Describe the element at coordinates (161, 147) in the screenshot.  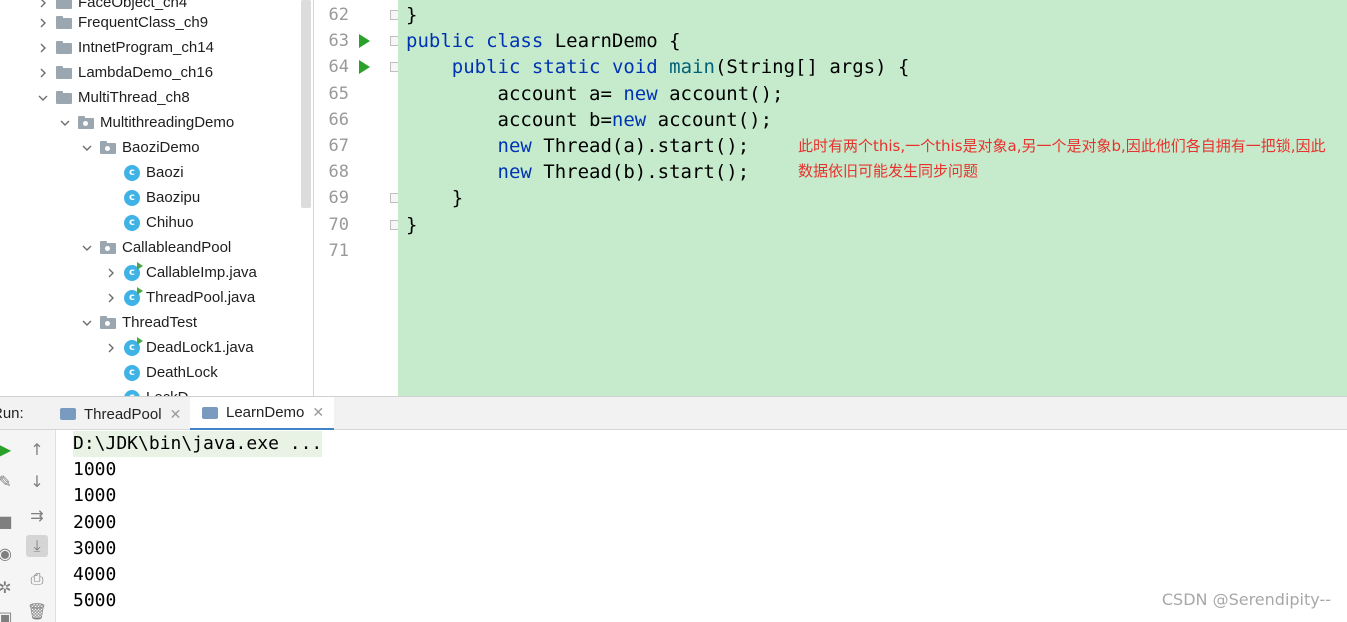
I see `tree-item-label: BaoziDemo` at that location.